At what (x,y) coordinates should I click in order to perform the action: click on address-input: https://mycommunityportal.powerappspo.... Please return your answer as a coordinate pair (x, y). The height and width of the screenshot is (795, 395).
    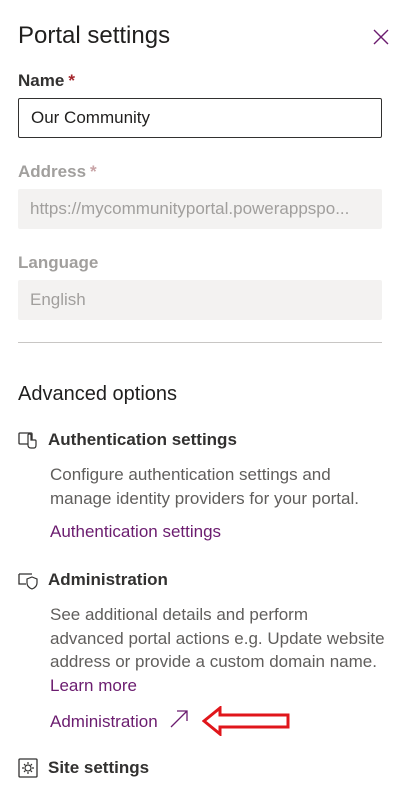
    Looking at the image, I should click on (200, 209).